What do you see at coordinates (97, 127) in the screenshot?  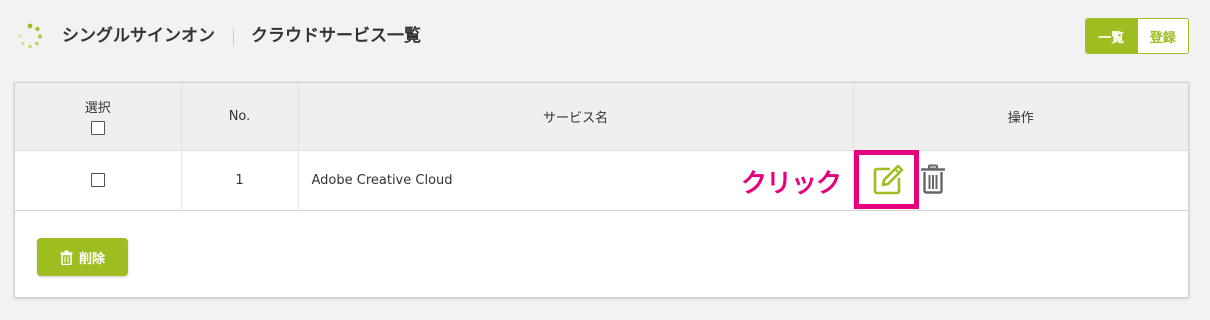 I see `select-all-checkbox` at bounding box center [97, 127].